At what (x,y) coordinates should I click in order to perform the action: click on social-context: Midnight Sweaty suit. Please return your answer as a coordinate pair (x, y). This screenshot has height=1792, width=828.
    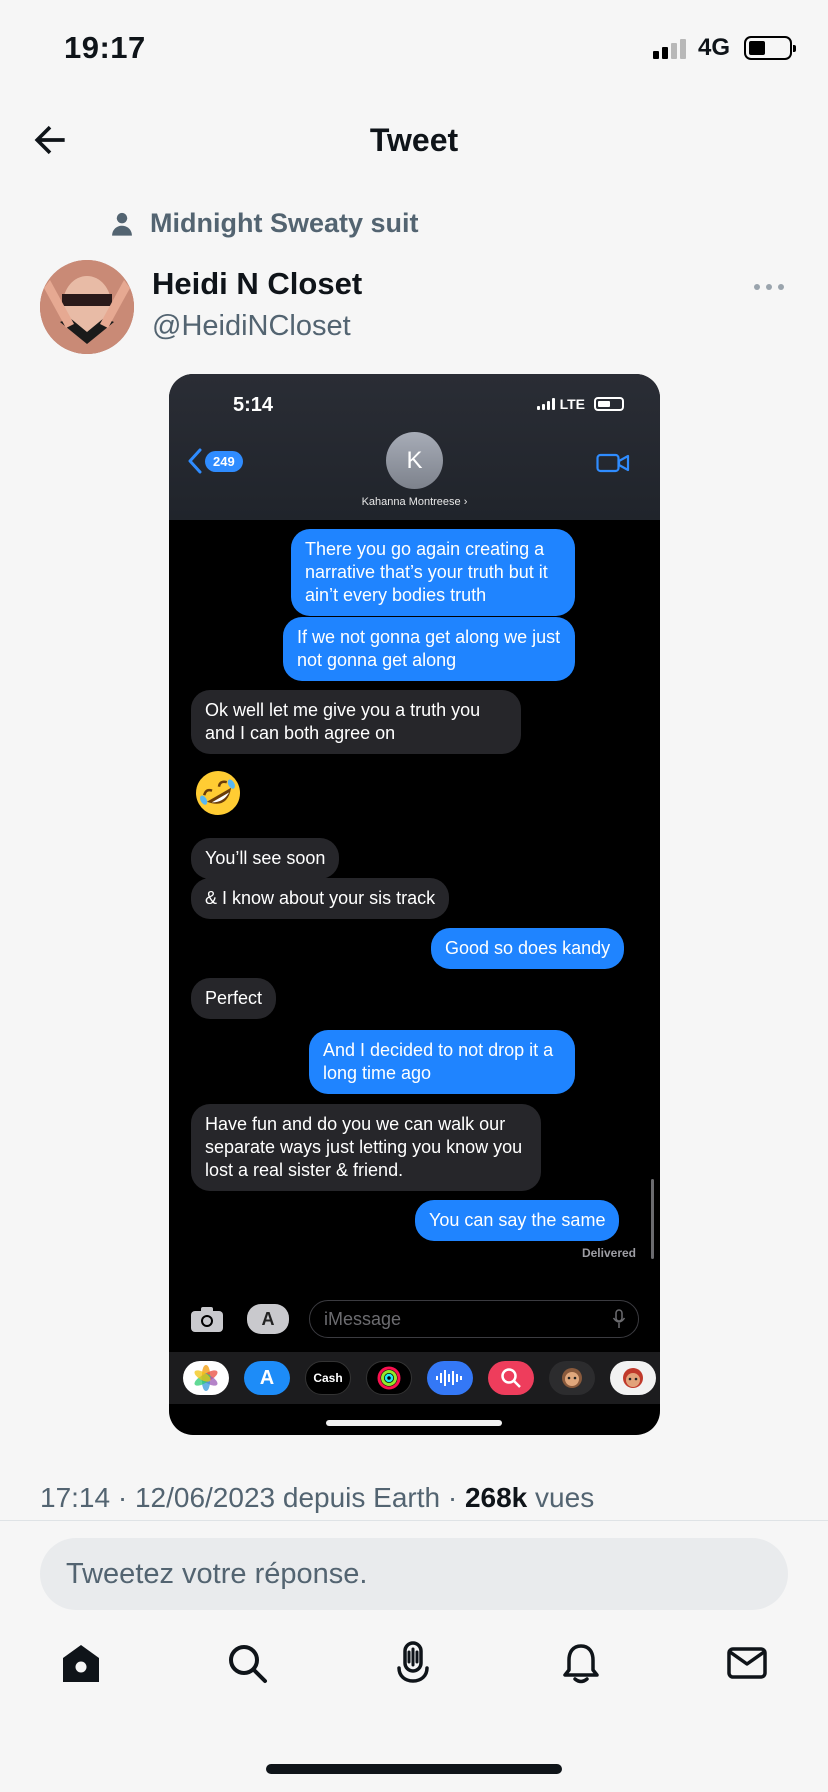
    Looking at the image, I should click on (263, 223).